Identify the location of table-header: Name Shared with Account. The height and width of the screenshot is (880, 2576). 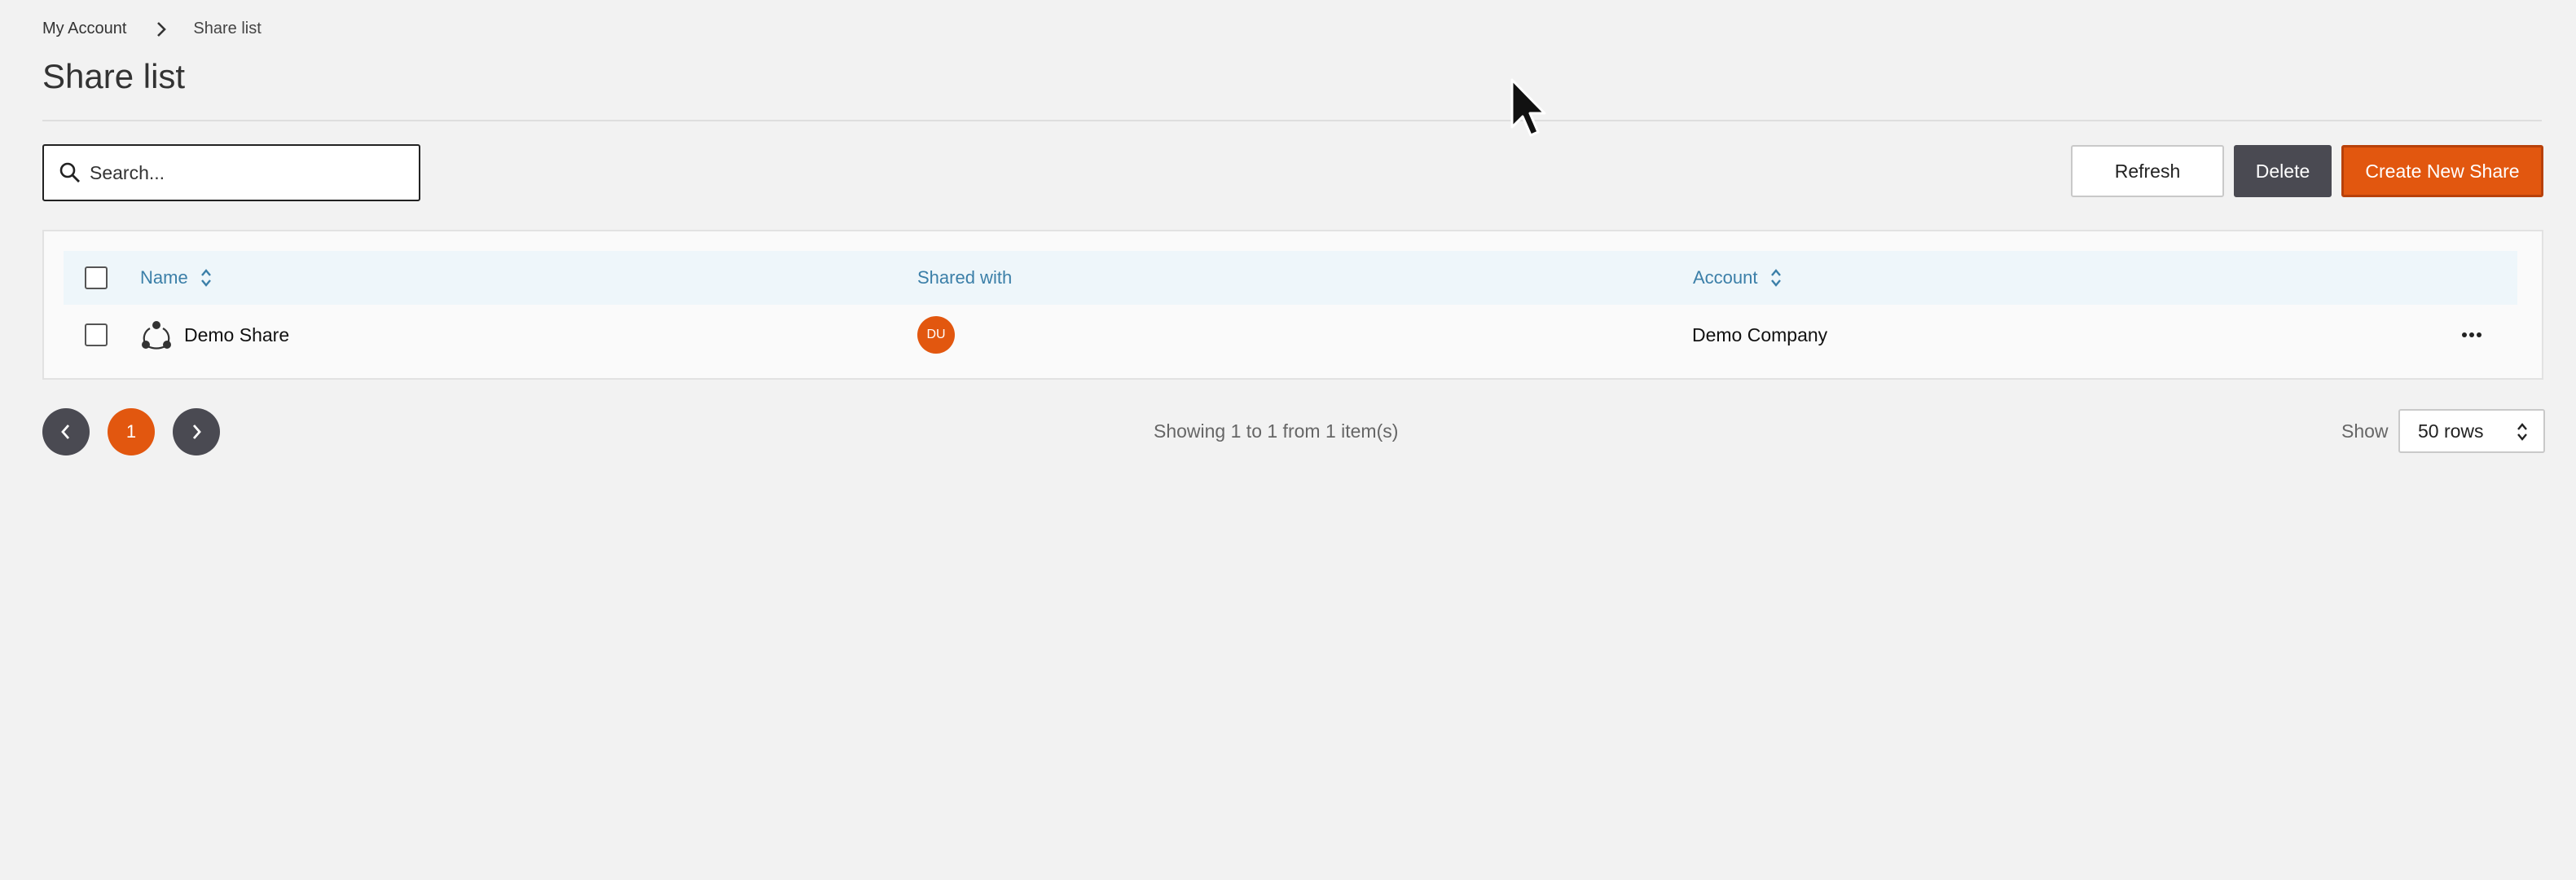
(1290, 278).